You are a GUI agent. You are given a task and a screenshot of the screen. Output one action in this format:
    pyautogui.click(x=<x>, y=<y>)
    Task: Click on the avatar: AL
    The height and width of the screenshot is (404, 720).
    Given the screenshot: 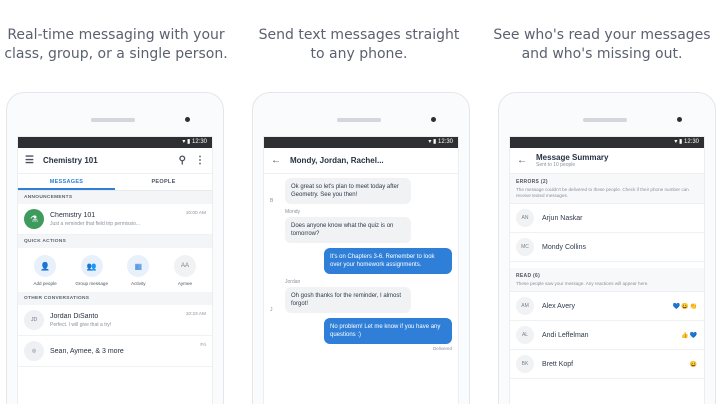 What is the action you would take?
    pyautogui.click(x=525, y=335)
    